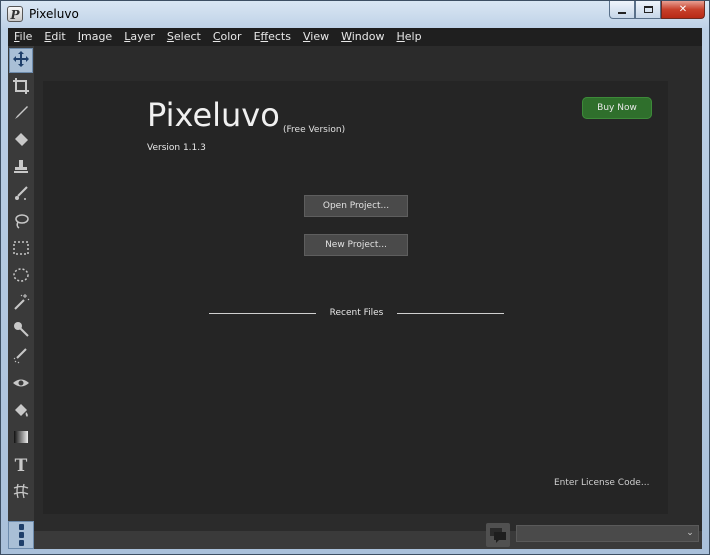 The image size is (710, 555). I want to click on chat-bubble-icon, so click(498, 535).